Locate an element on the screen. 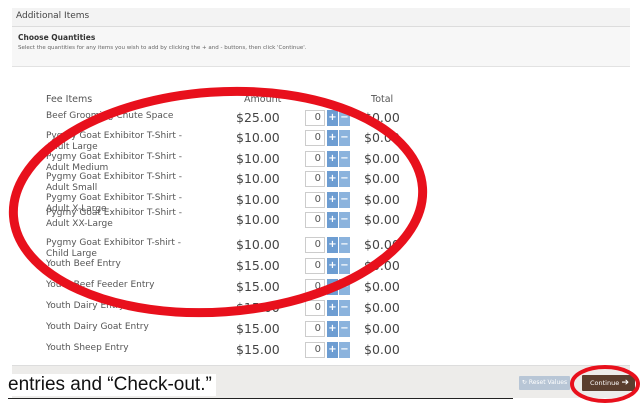  annotation-ellipse-continue is located at coordinates (605, 384).